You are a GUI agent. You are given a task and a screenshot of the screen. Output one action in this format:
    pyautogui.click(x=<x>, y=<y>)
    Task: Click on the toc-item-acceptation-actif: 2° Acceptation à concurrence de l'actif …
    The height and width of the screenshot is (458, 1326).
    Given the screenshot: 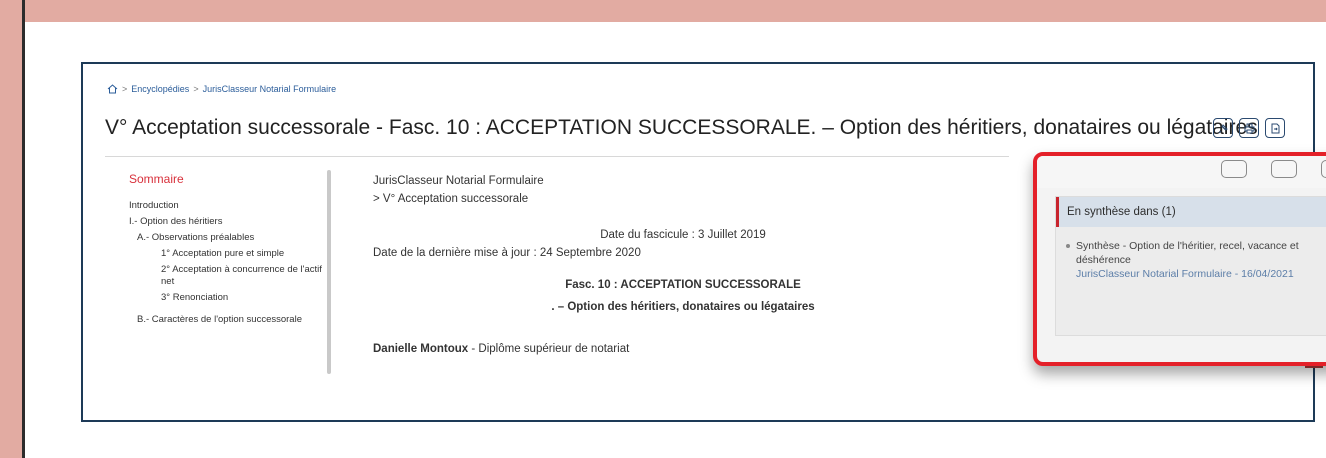 What is the action you would take?
    pyautogui.click(x=229, y=276)
    